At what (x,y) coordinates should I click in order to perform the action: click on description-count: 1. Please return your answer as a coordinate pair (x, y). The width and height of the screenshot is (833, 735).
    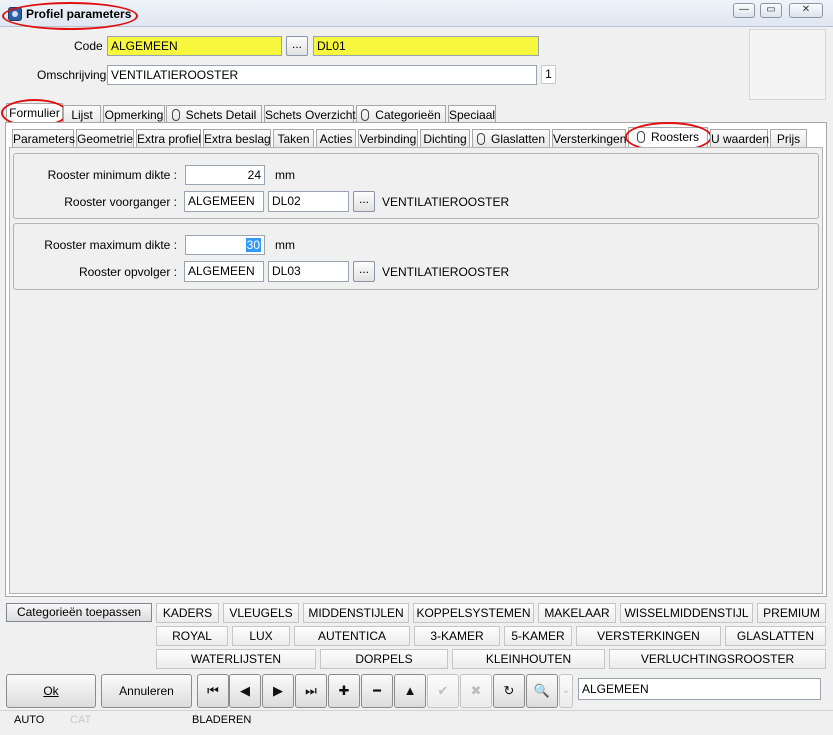
    Looking at the image, I should click on (548, 74).